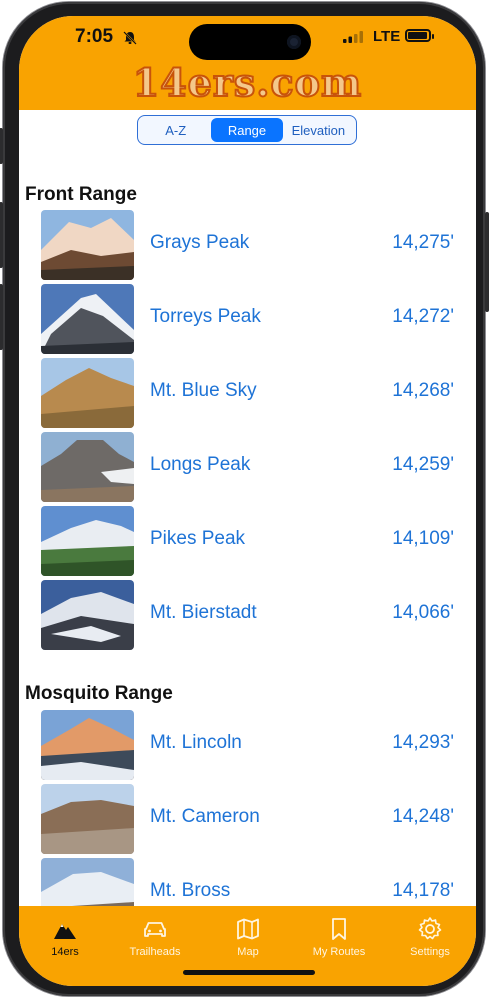 This screenshot has height=1000, width=490. I want to click on car-icon, so click(155, 929).